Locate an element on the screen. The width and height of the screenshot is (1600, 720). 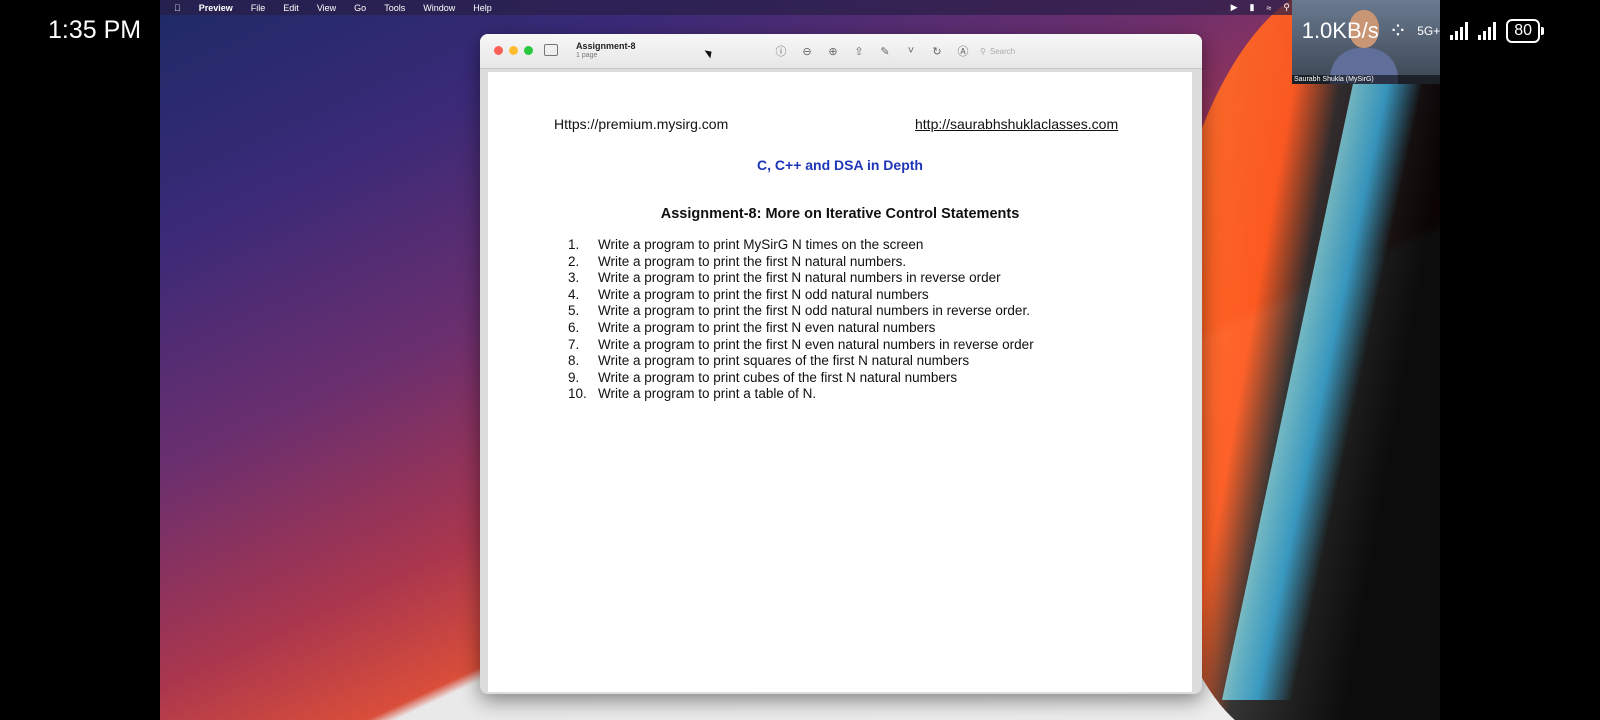
menu-file: File is located at coordinates (258, 8).